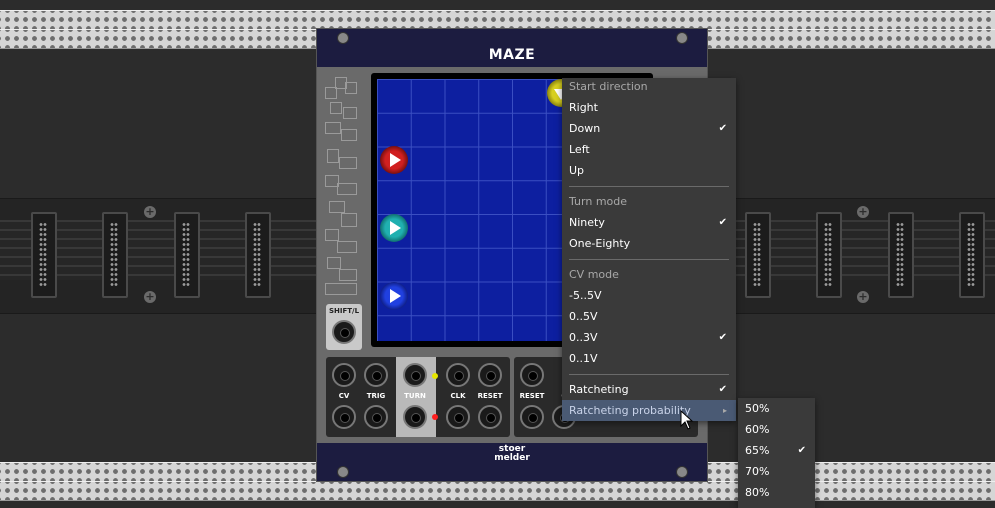  Describe the element at coordinates (344, 332) in the screenshot. I see `shift-jack` at that location.